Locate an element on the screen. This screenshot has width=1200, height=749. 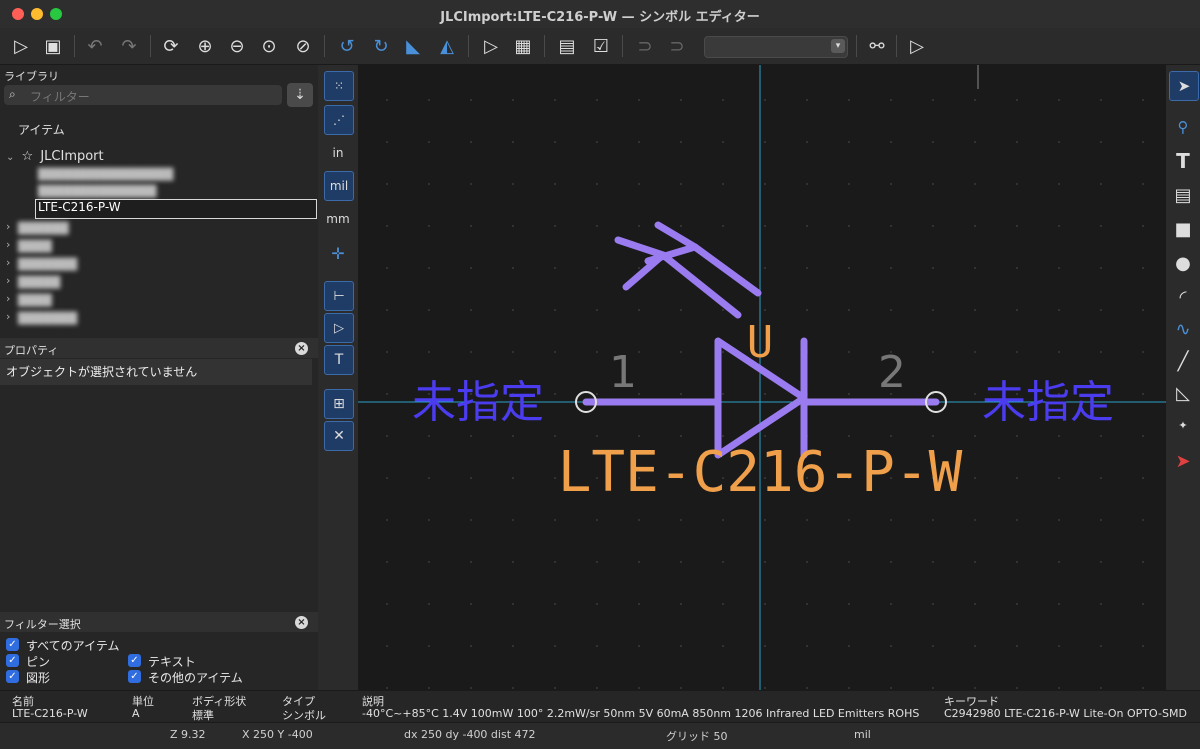
checkbox-text: ✓ is located at coordinates (134, 660).